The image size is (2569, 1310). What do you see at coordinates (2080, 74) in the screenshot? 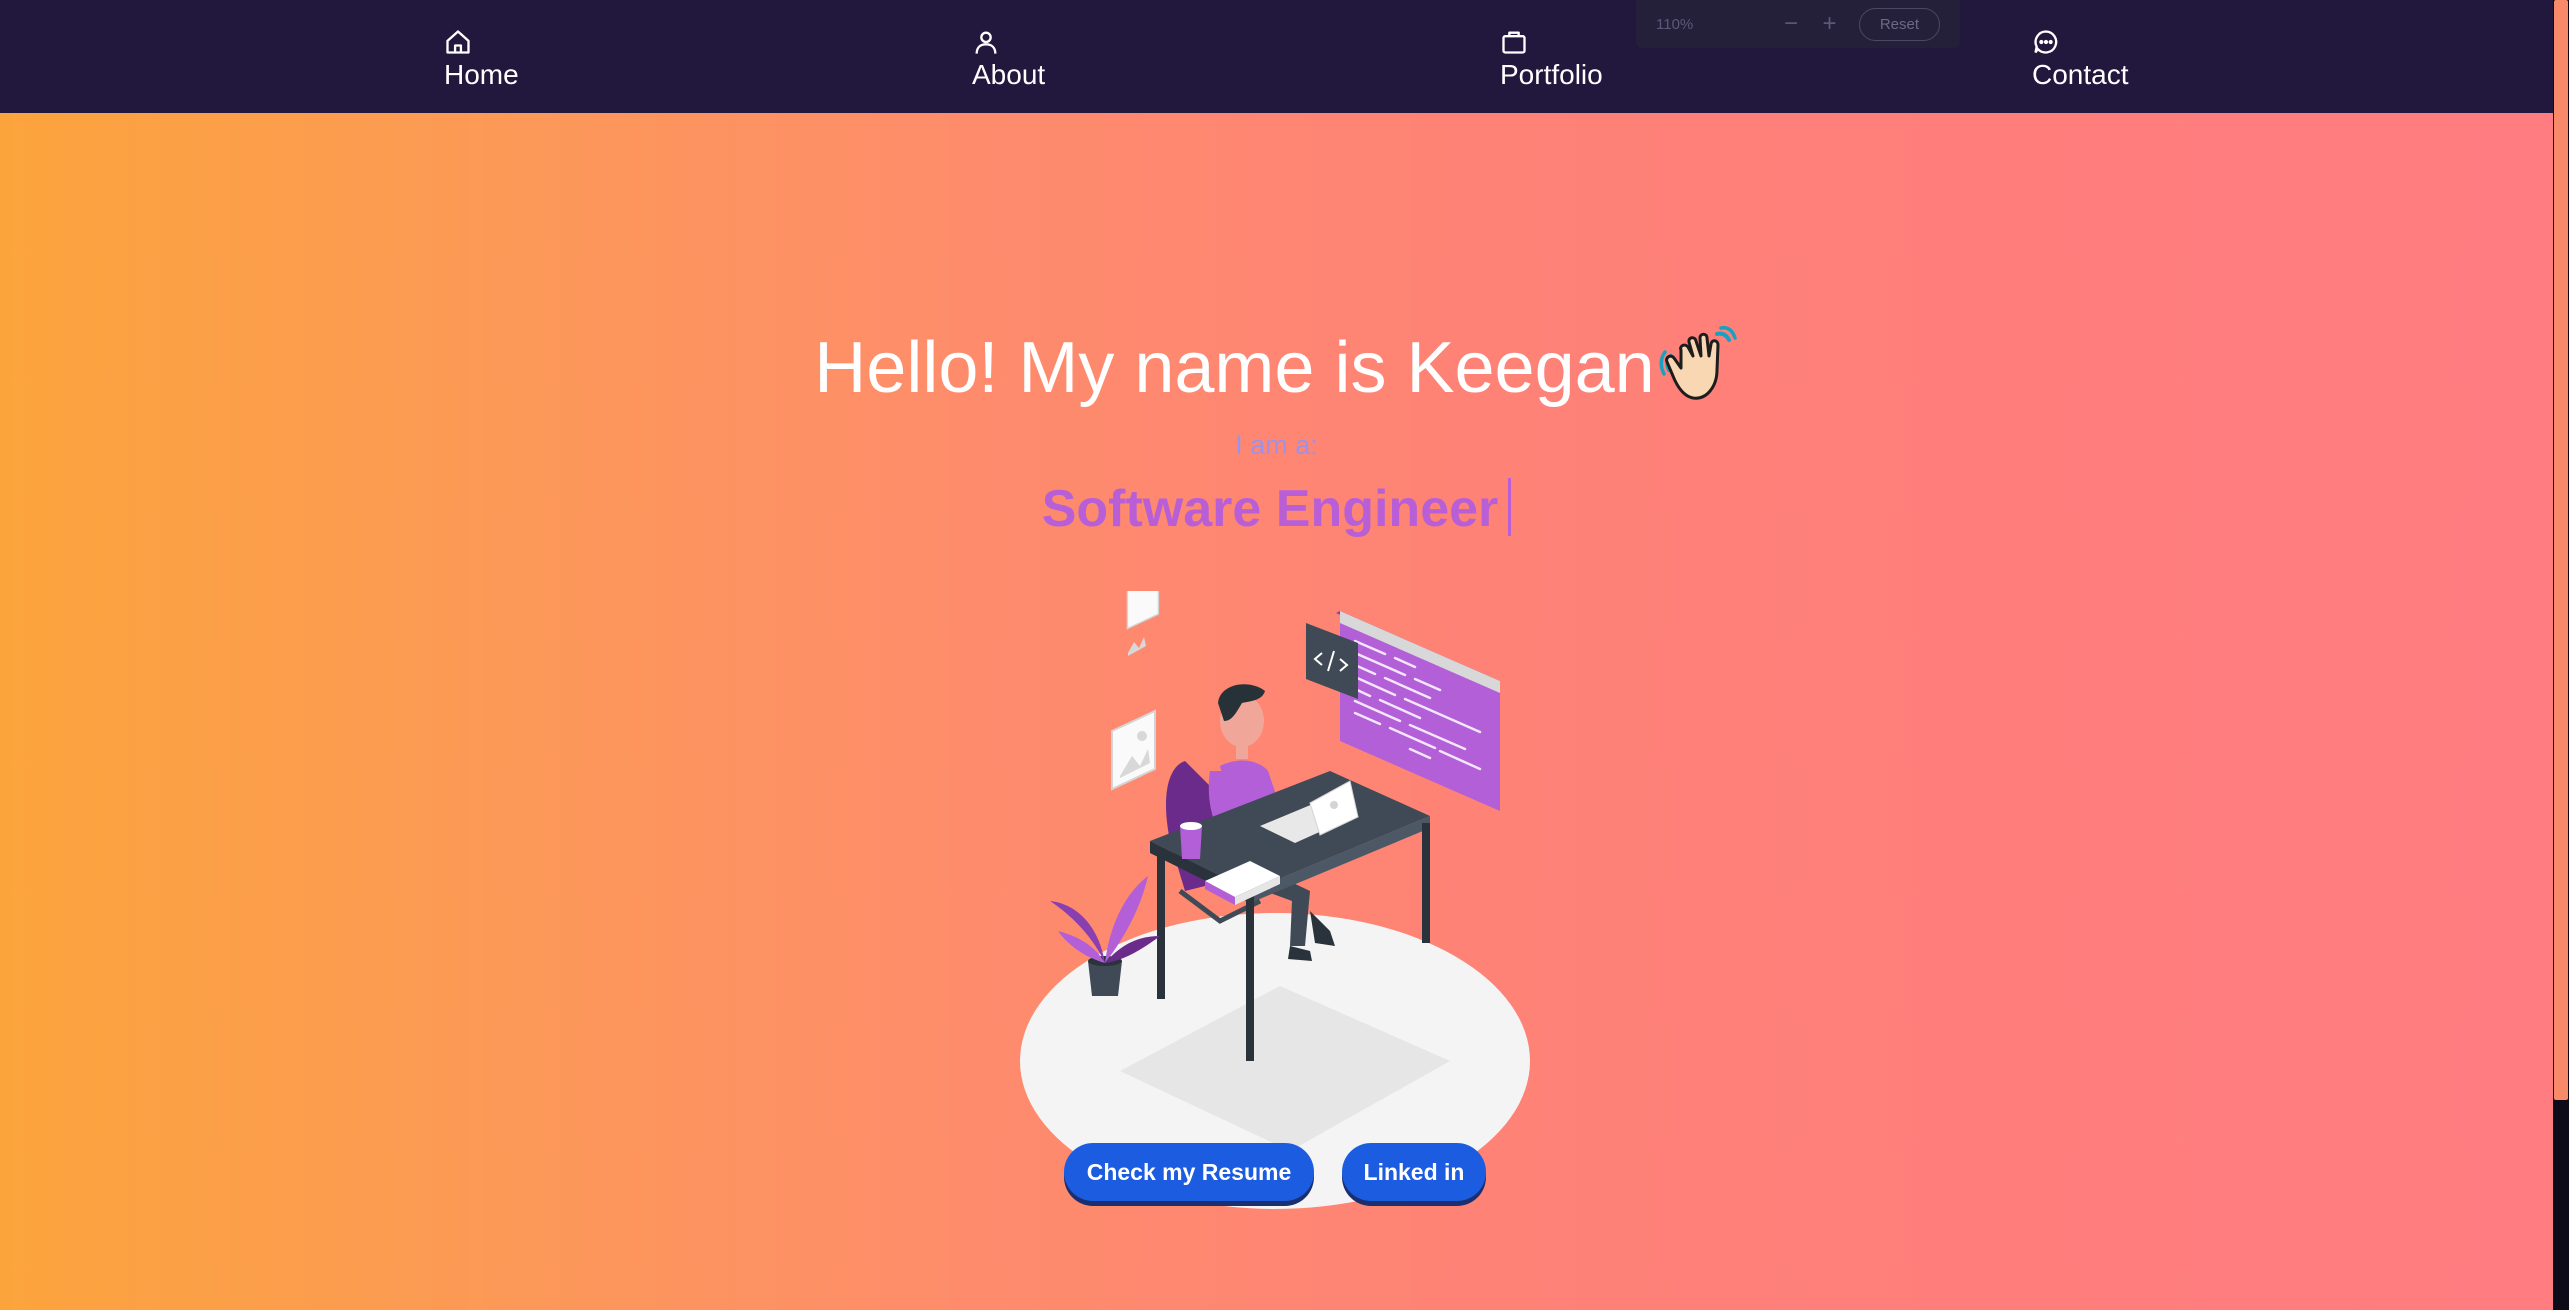
I see `nav-item-label: Contact` at bounding box center [2080, 74].